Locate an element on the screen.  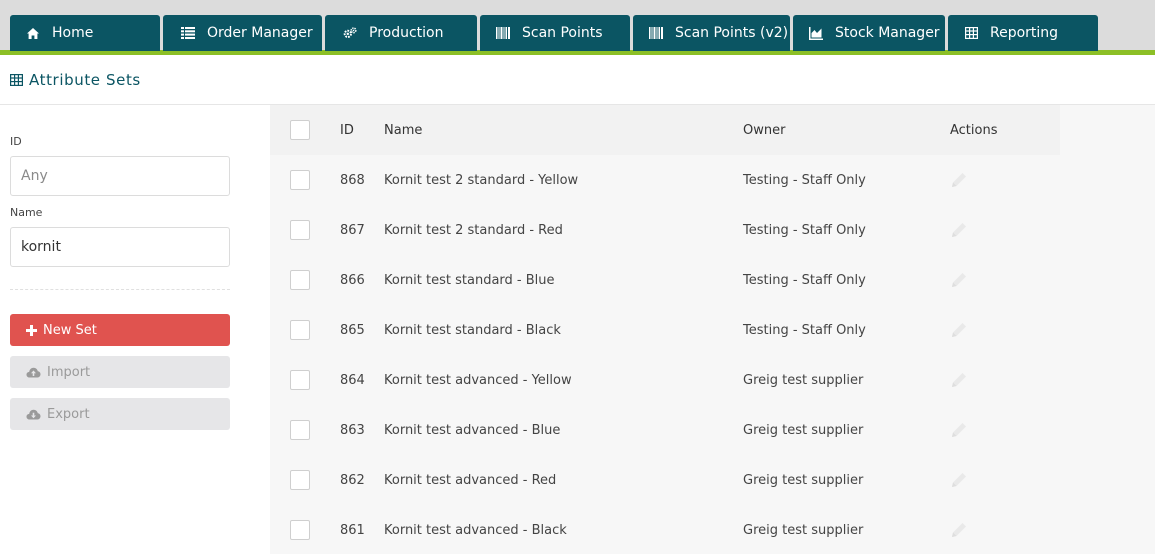
row-id: 867 is located at coordinates (352, 230).